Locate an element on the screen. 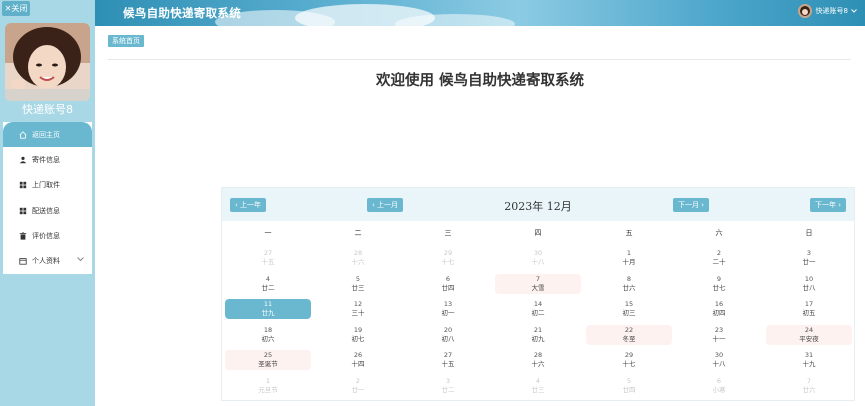 The width and height of the screenshot is (865, 406). calendar-day: 15 初三 is located at coordinates (629, 309).